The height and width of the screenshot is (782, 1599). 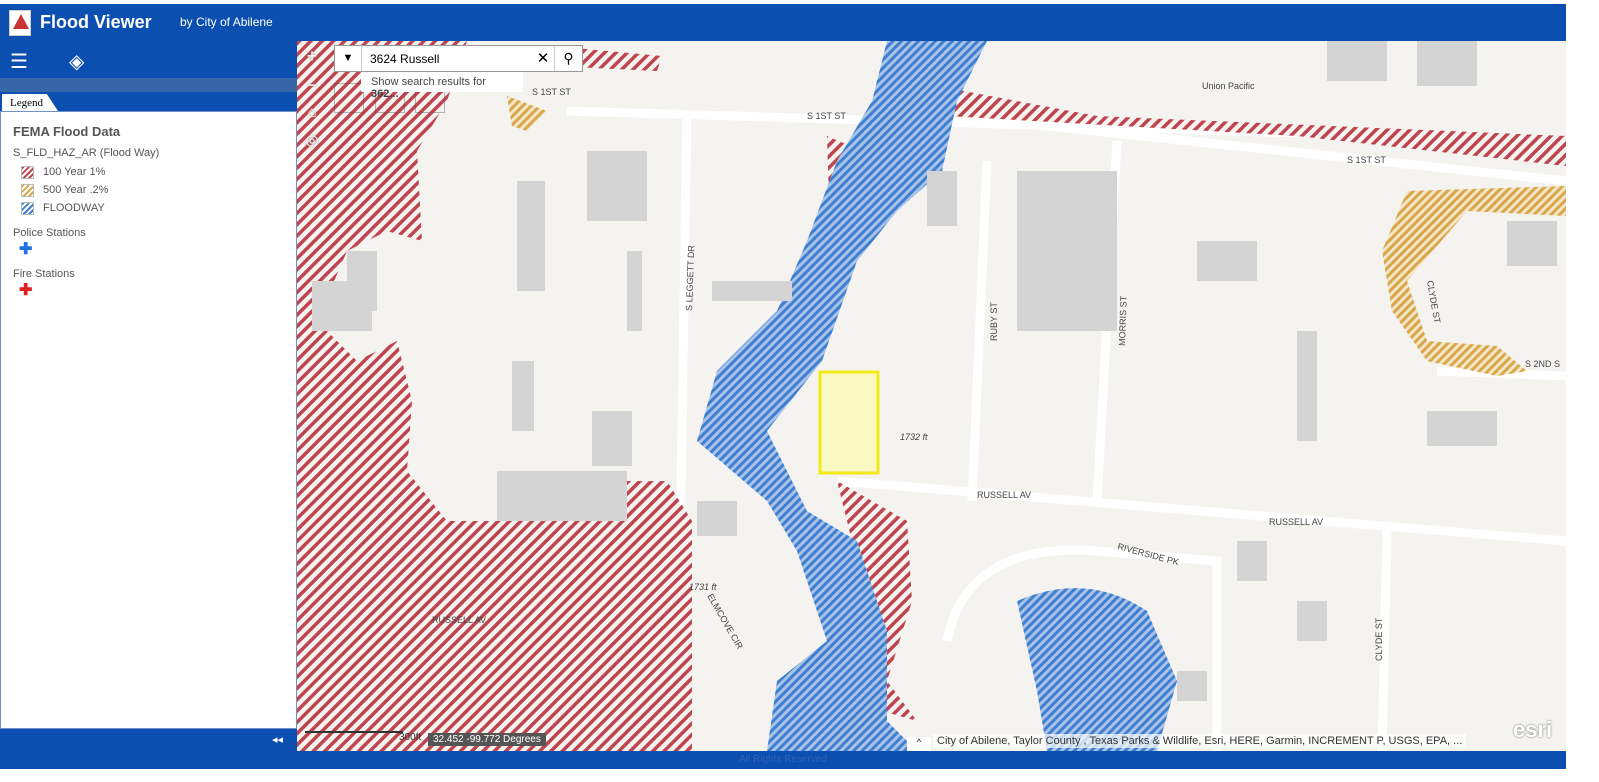 What do you see at coordinates (20, 23) in the screenshot?
I see `city-logo` at bounding box center [20, 23].